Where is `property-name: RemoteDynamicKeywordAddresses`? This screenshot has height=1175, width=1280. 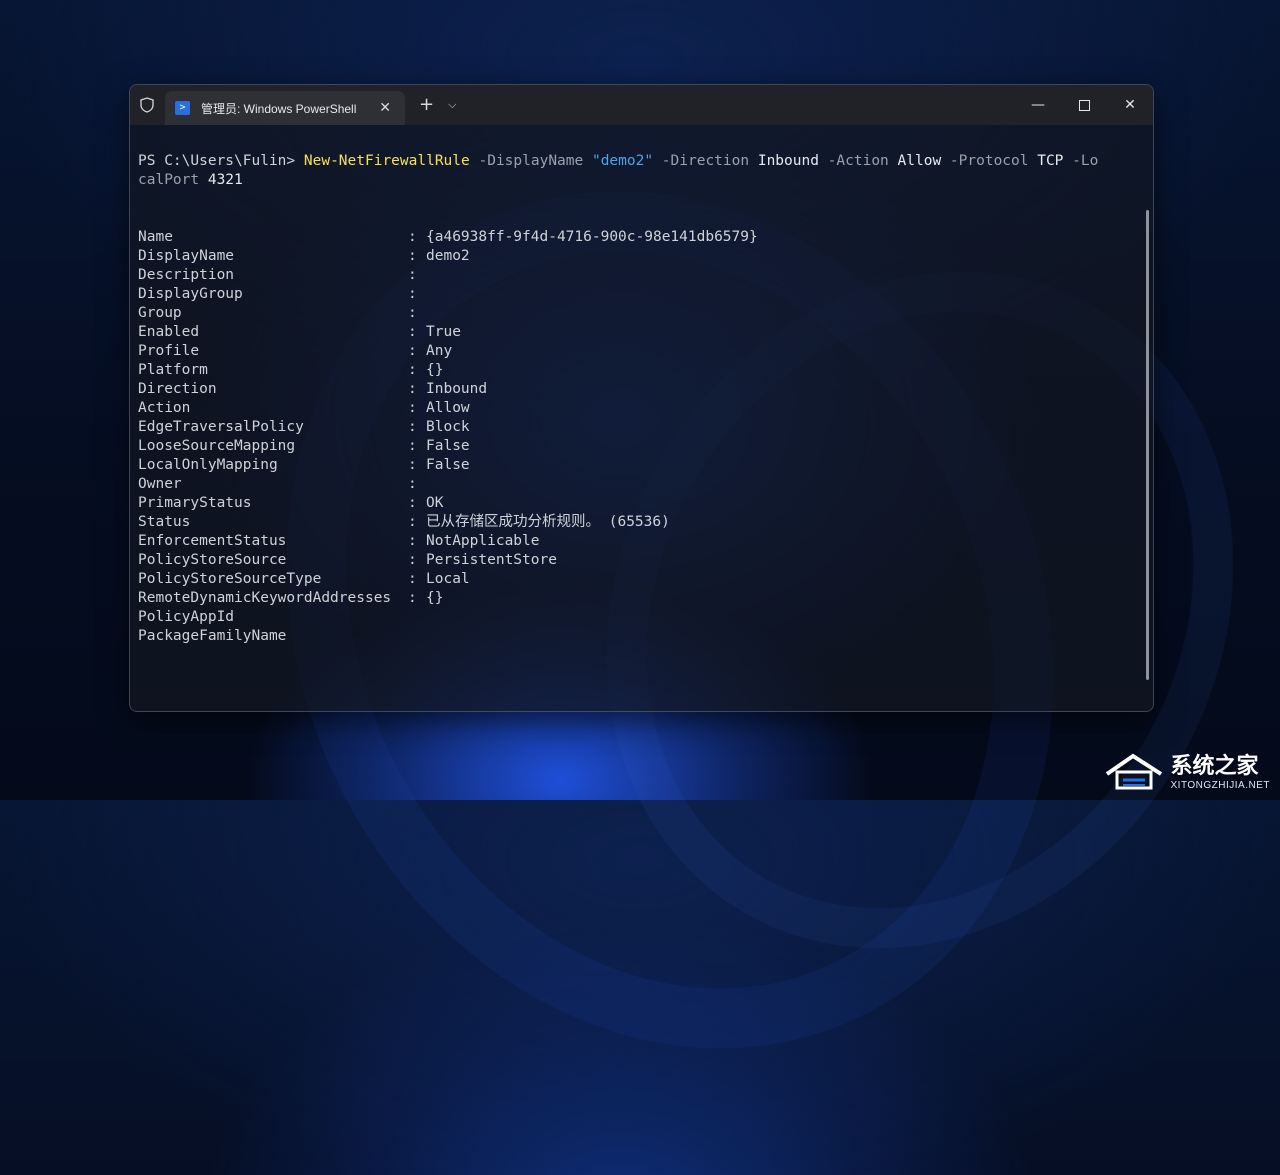 property-name: RemoteDynamicKeywordAddresses is located at coordinates (265, 598).